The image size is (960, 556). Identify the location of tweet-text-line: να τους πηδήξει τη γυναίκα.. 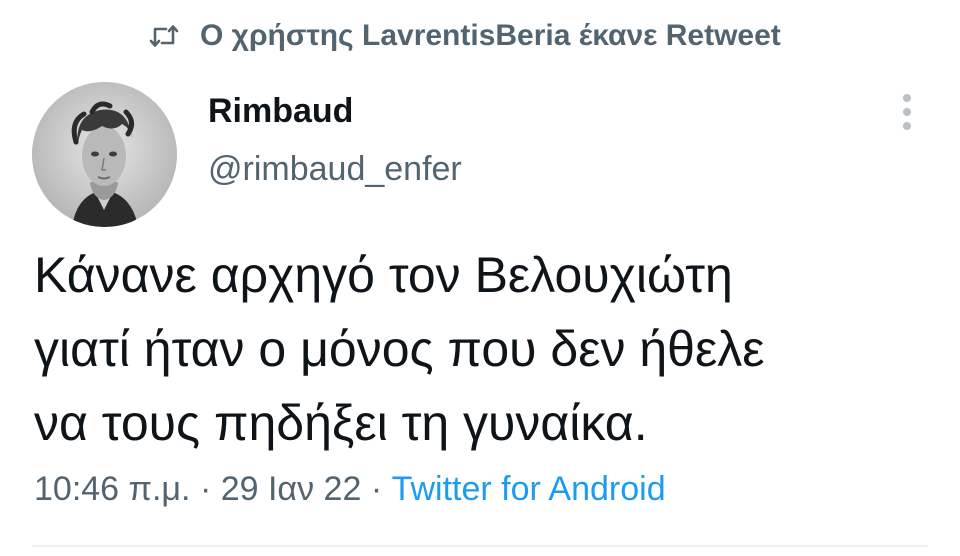
(341, 423).